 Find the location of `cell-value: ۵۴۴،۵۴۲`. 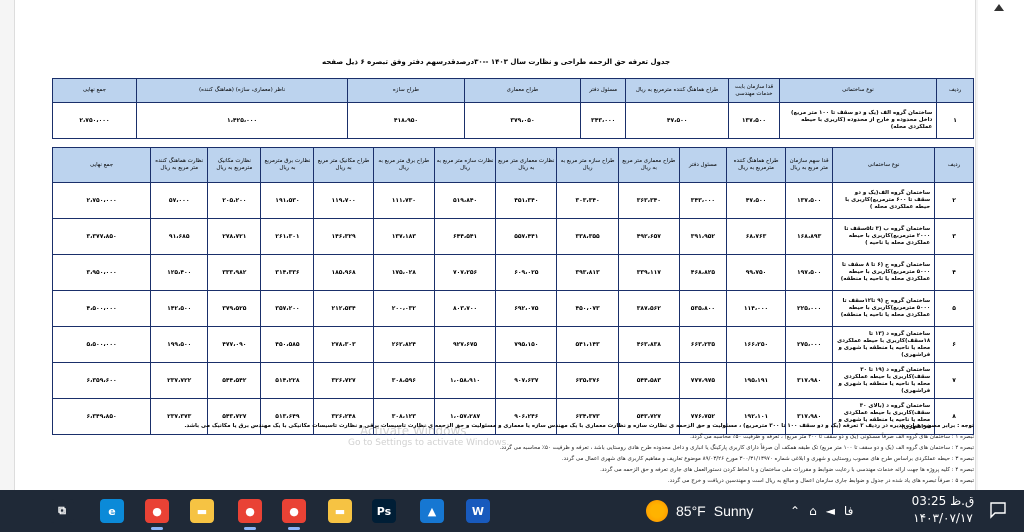

cell-value: ۵۴۴،۵۴۲ is located at coordinates (234, 380).